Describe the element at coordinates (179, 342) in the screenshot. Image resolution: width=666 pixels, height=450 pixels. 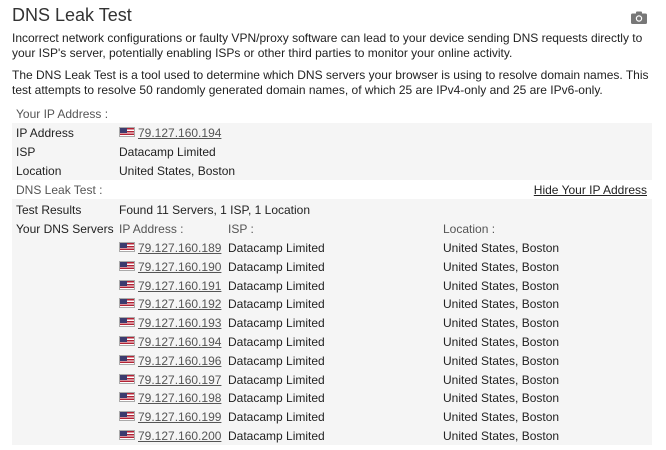
I see `dns-server-ip-link: 79.127.160.194` at that location.